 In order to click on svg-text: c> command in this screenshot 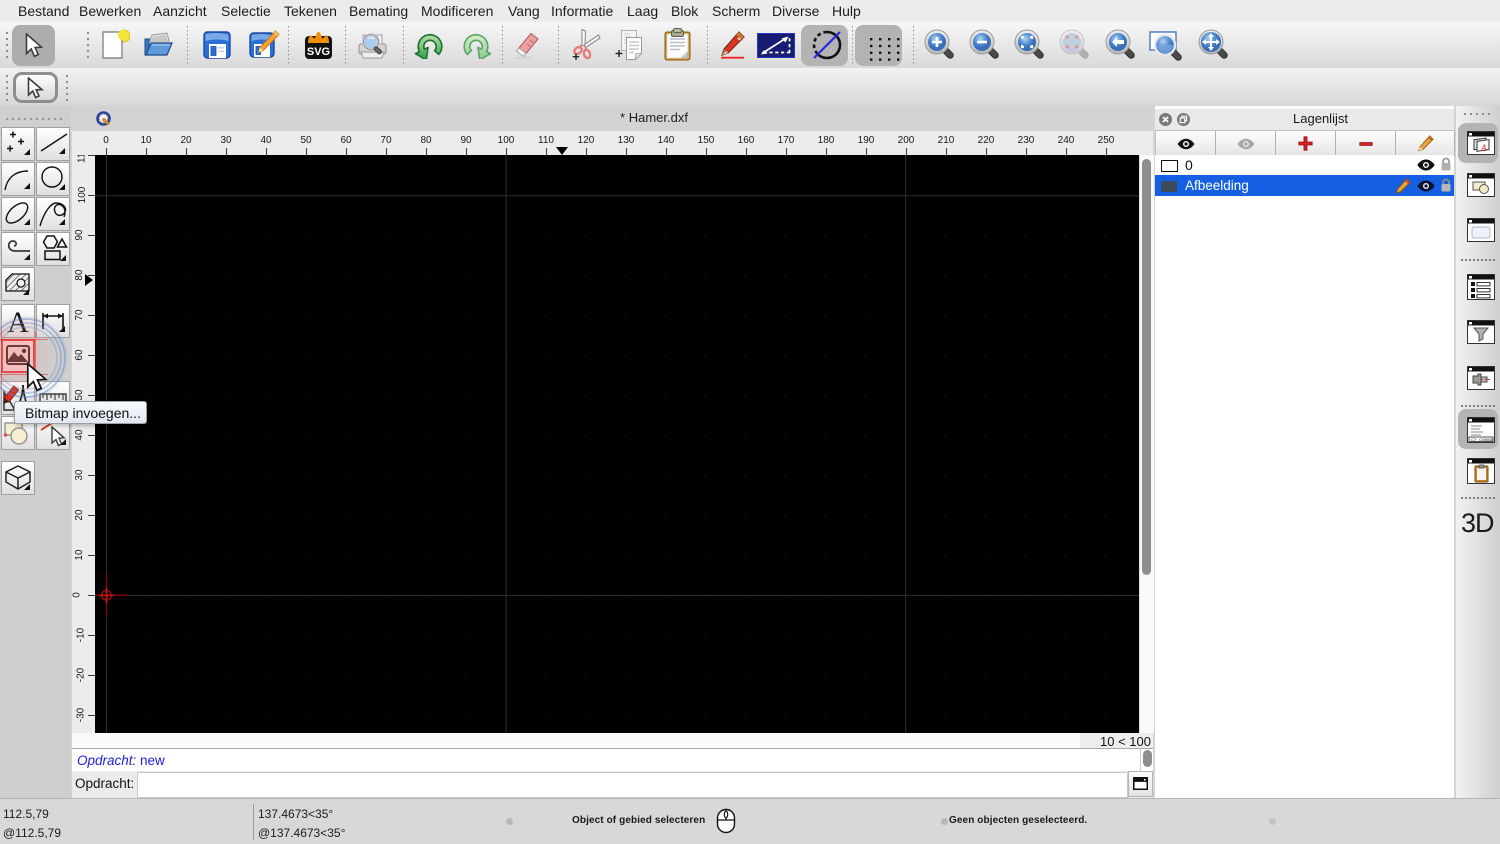, I will do `click(1483, 440)`.